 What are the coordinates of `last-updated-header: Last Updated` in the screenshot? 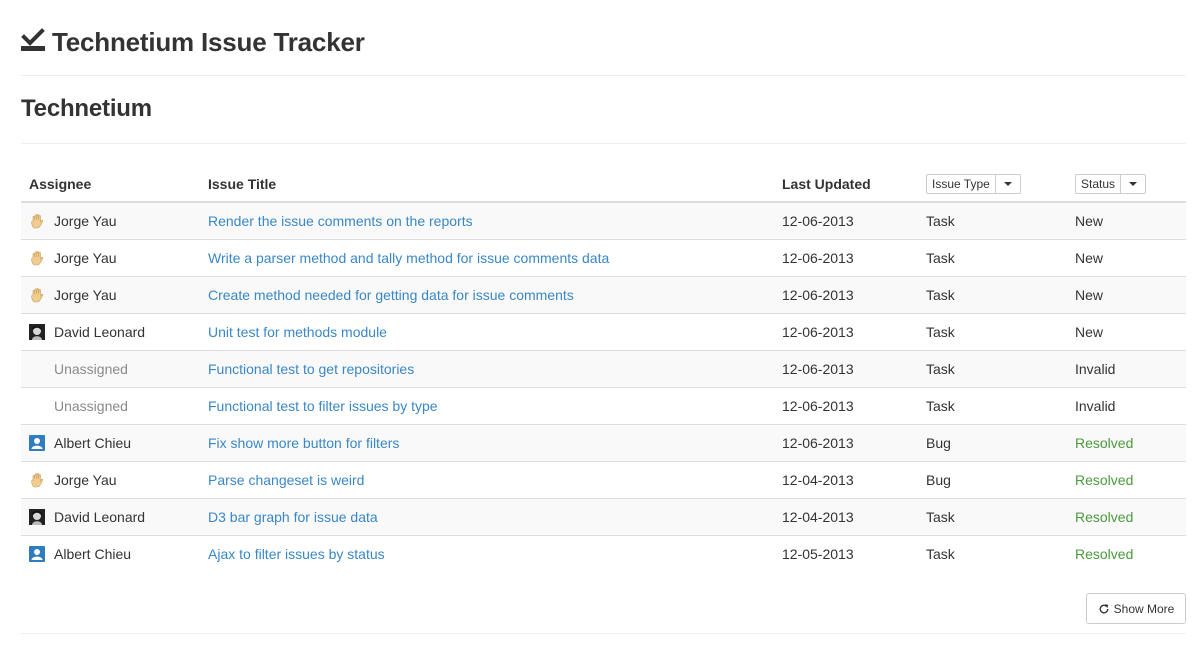 It's located at (854, 184).